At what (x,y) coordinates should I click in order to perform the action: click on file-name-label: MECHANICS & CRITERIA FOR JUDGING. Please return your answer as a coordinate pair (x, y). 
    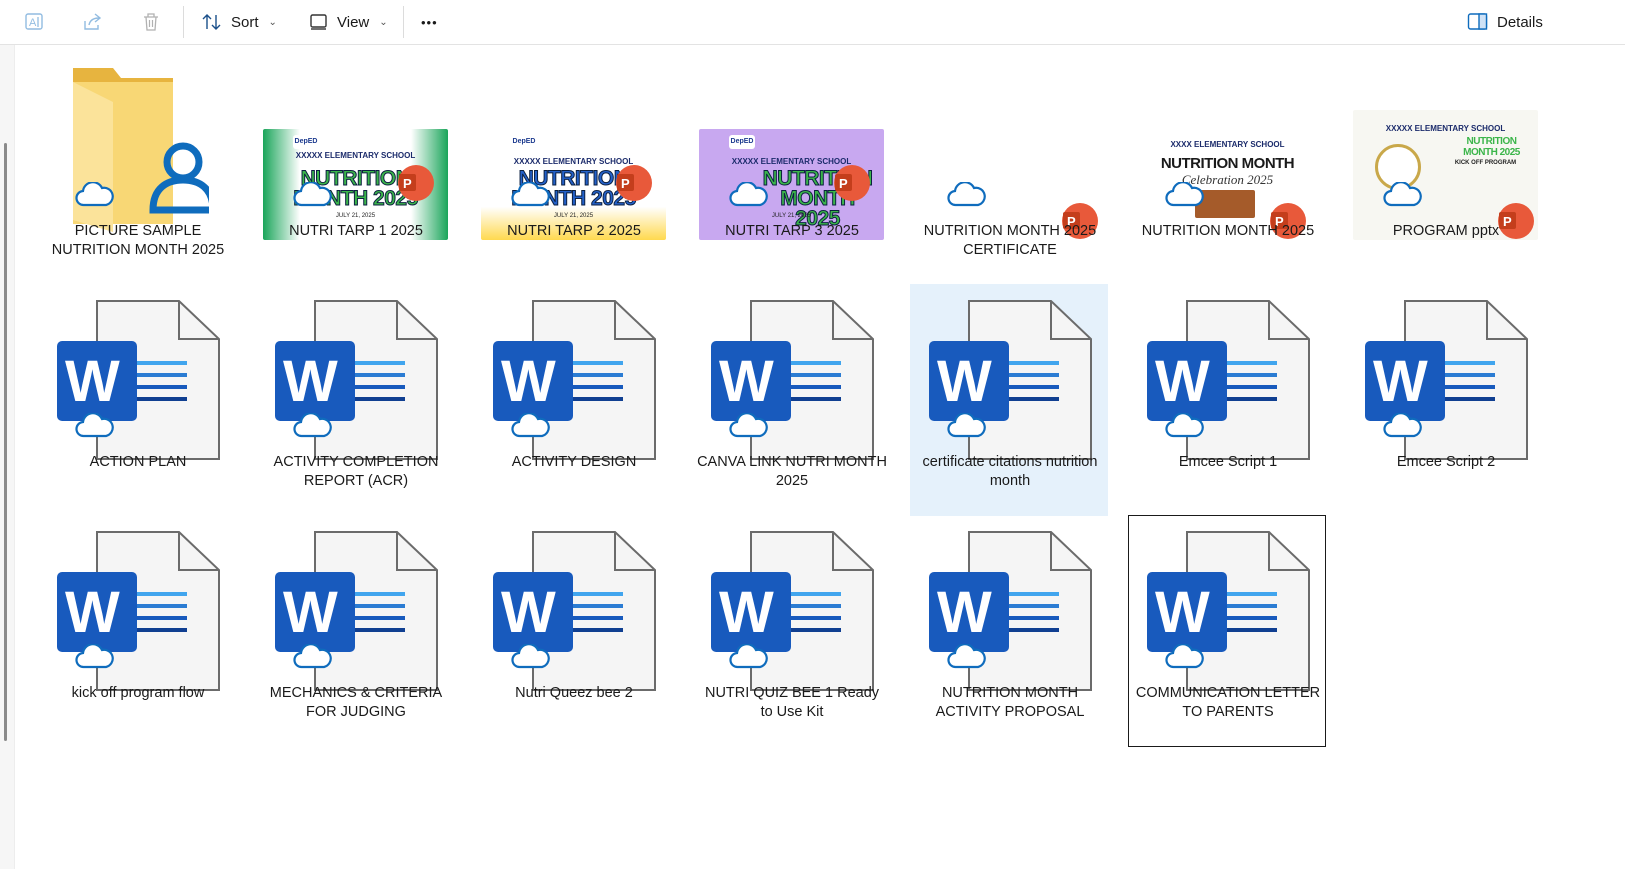
    Looking at the image, I should click on (356, 702).